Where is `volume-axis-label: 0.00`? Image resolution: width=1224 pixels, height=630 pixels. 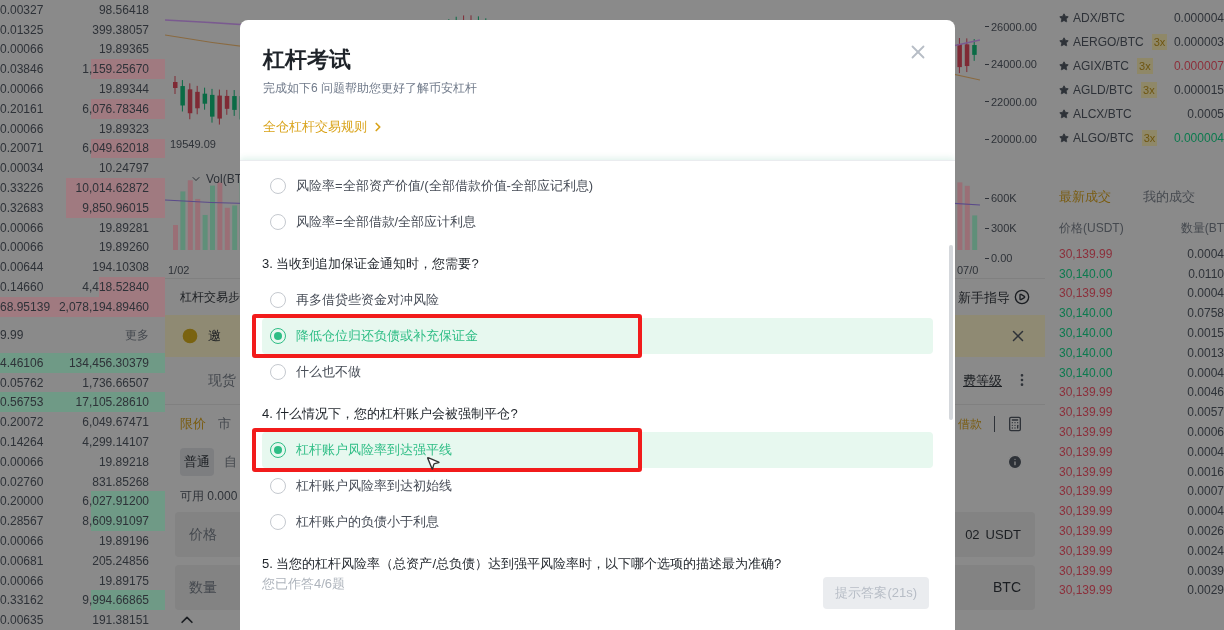 volume-axis-label: 0.00 is located at coordinates (1002, 258).